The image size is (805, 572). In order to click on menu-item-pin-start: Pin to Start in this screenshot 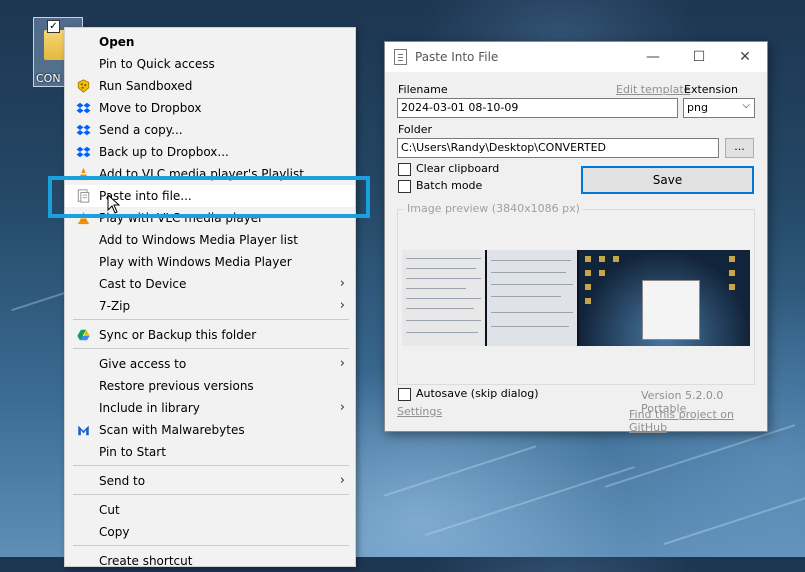, I will do `click(210, 452)`.